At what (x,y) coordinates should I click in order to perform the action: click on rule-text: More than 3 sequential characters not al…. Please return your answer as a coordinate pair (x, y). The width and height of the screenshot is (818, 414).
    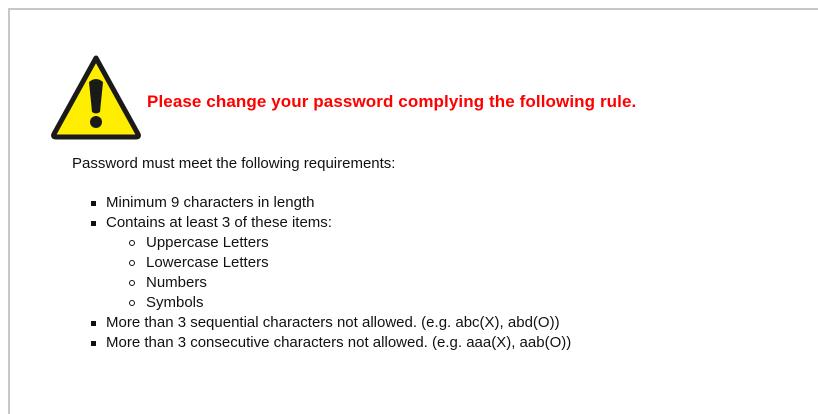
    Looking at the image, I should click on (333, 322).